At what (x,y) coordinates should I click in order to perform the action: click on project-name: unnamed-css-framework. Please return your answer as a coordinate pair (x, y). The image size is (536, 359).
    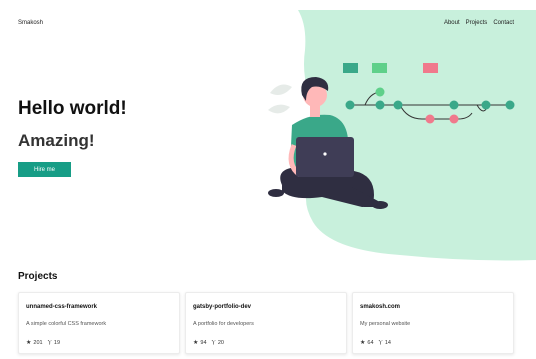
    Looking at the image, I should click on (62, 307).